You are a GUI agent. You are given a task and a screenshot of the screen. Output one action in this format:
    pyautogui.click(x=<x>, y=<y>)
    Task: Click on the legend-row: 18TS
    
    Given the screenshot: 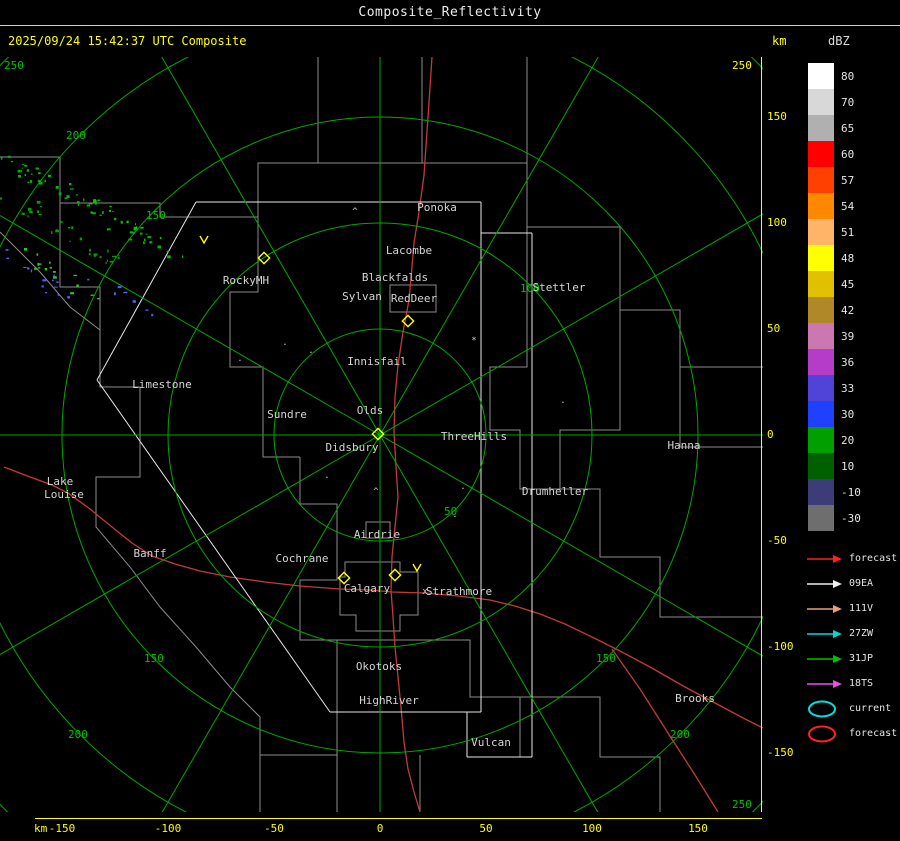 What is the action you would take?
    pyautogui.click(x=851, y=683)
    